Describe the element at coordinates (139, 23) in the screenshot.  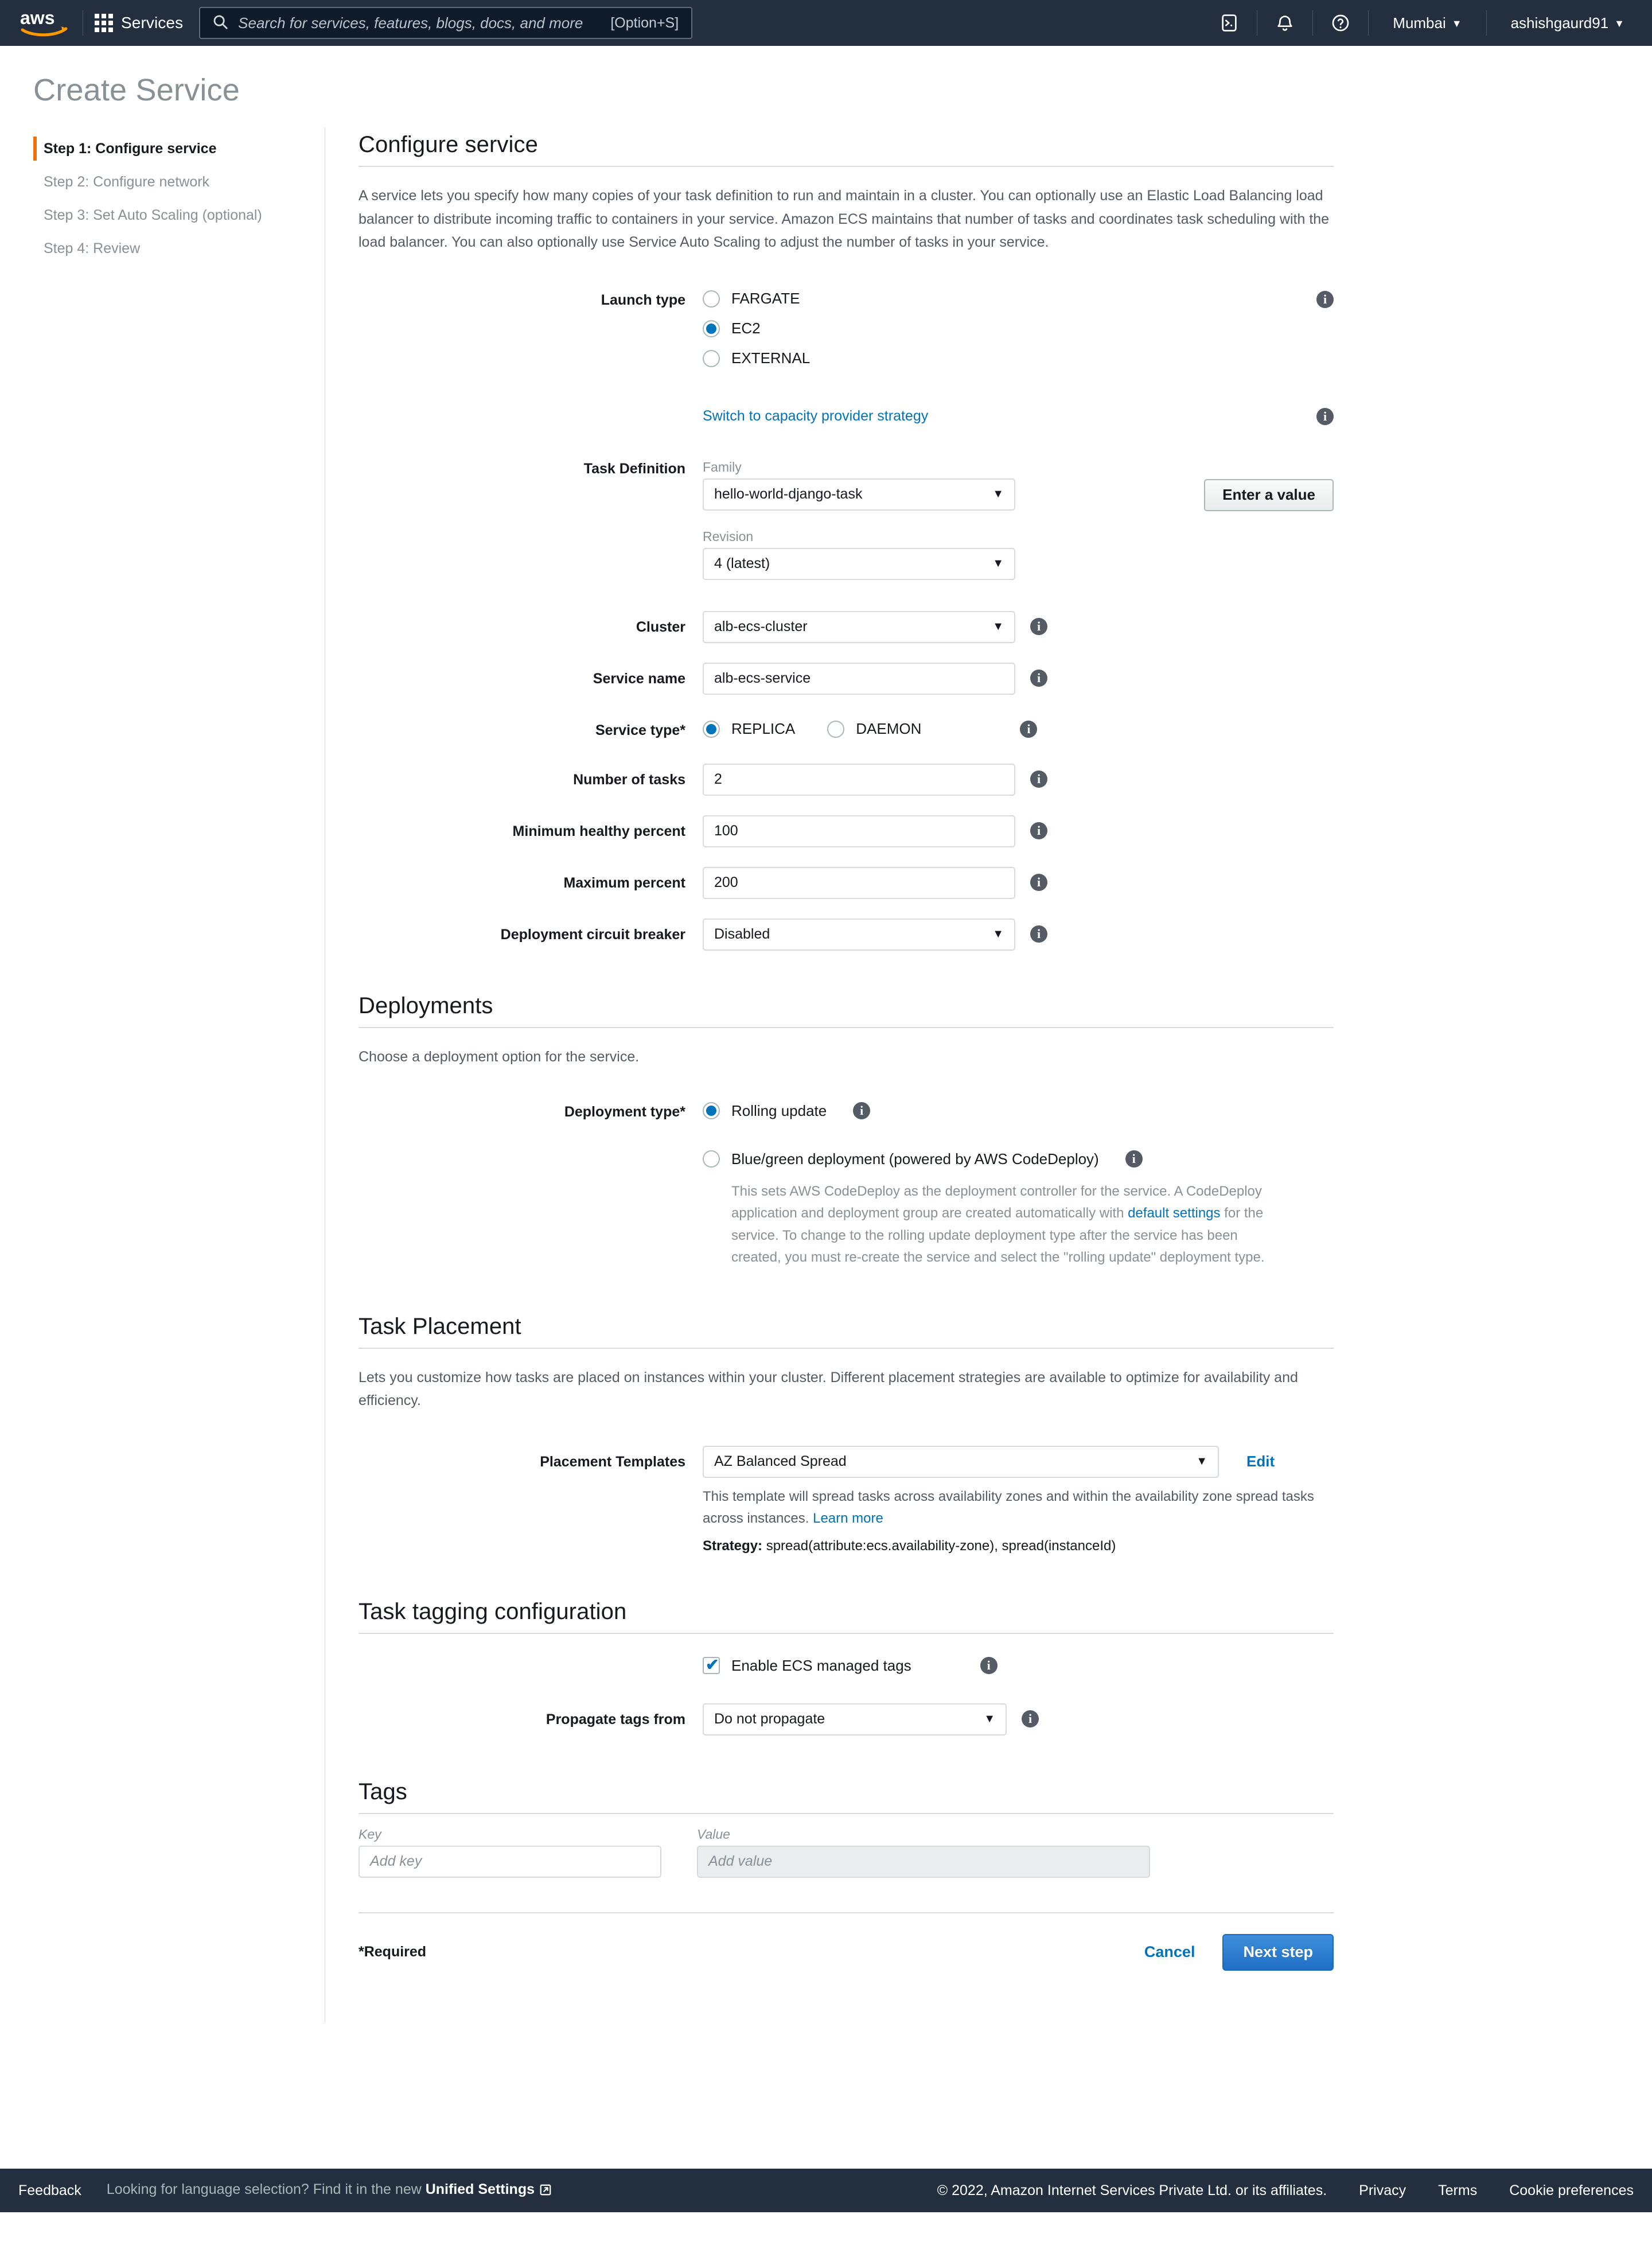
I see `services-menu-button: Services` at that location.